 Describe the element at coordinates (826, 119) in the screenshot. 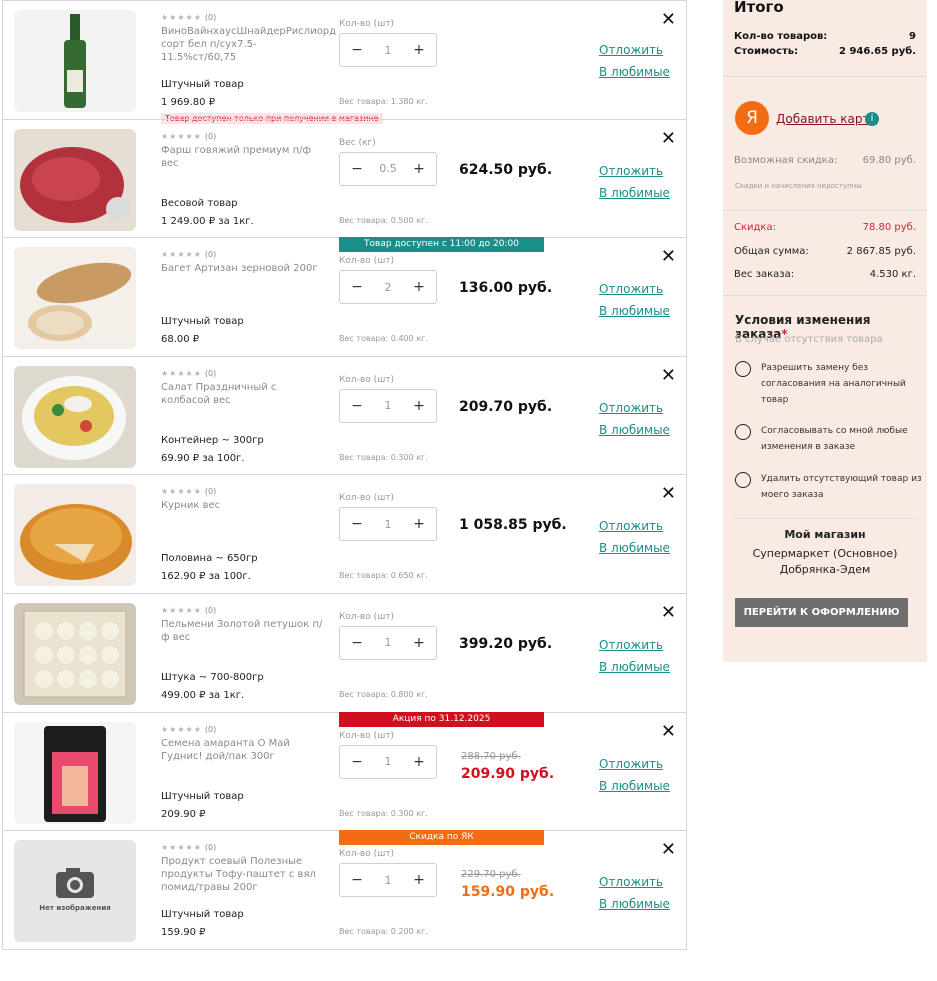

I see `add-card-link: Добавить карту` at that location.